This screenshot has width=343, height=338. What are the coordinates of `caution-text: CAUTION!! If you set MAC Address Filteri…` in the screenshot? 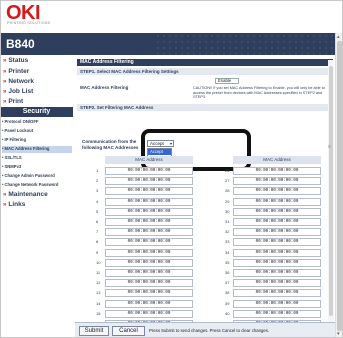 It's located at (259, 93).